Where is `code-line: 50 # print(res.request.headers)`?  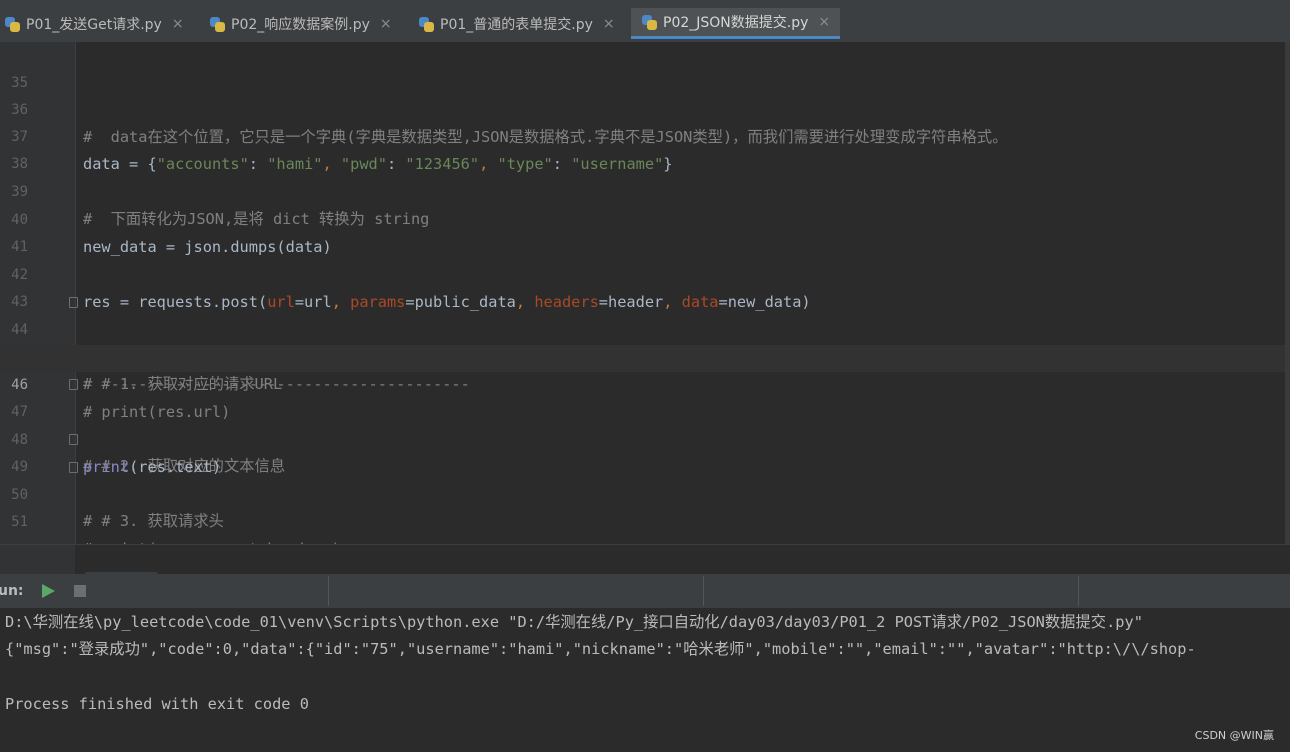
code-line: 50 # print(res.request.headers) is located at coordinates (642, 506).